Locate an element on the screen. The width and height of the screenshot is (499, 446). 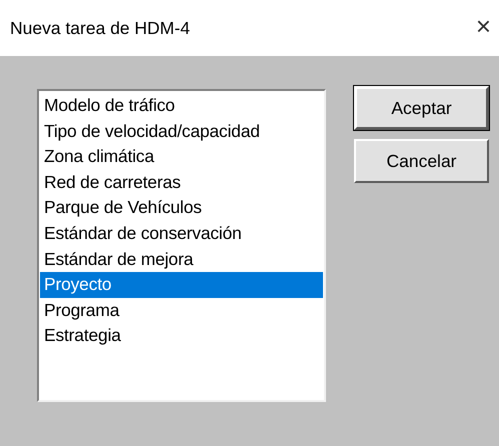
list-item: Estrategia is located at coordinates (181, 336).